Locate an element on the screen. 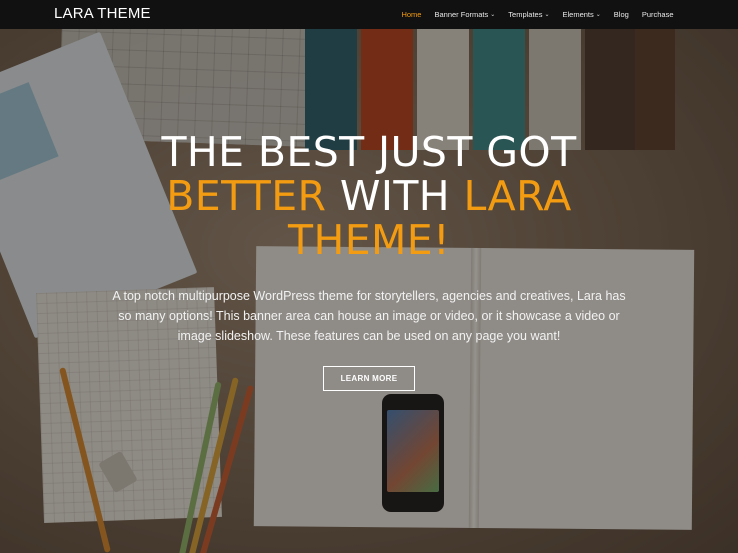 The image size is (738, 553). learn-more-button: LEARN MORE is located at coordinates (369, 378).